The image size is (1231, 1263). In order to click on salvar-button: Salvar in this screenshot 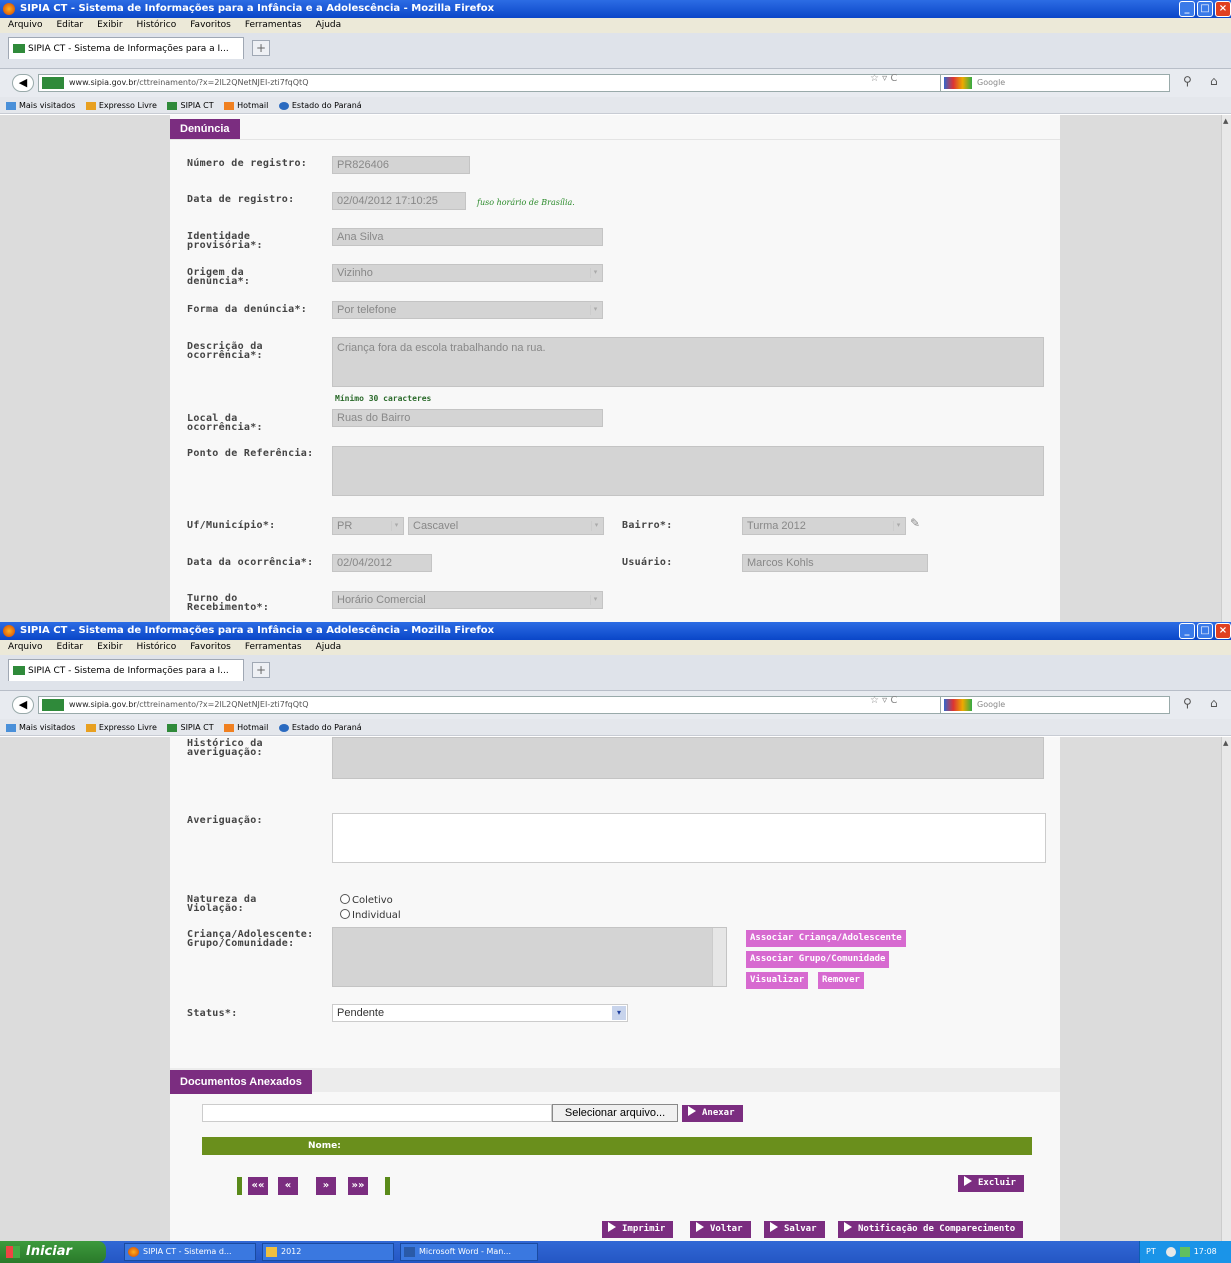, I will do `click(794, 1229)`.